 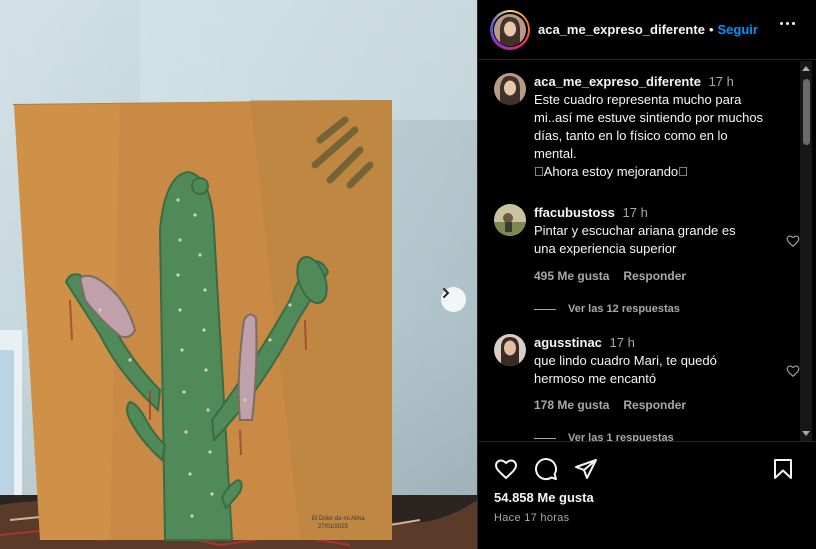 I want to click on more-options-icon, so click(x=787, y=23).